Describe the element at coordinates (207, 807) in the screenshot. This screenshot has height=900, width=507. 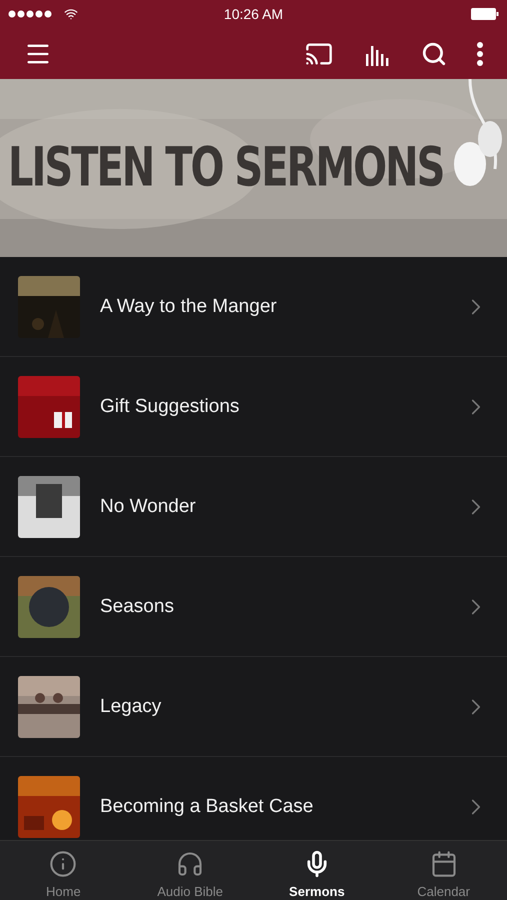
I see `sermon-title: Becoming a Basket Case` at that location.